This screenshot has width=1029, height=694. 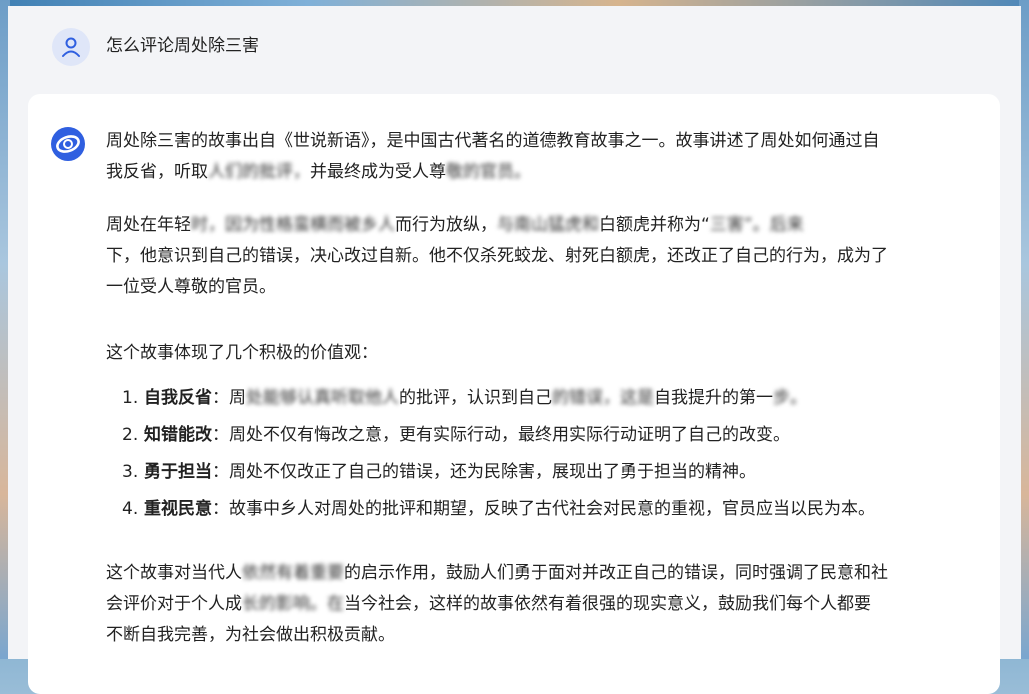 I want to click on text-span: 的启示作用，鼓励人们勇于面对并改正自己的错误，同时强调了民意和社, so click(x=616, y=573).